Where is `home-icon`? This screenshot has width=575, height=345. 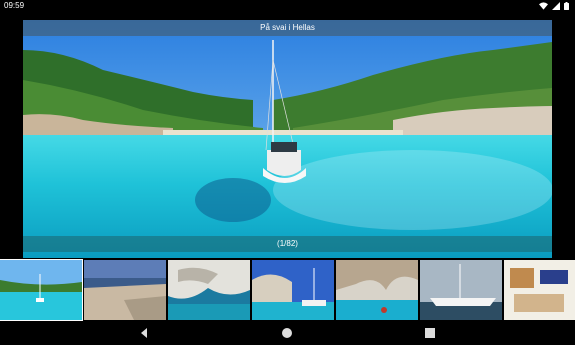 home-icon is located at coordinates (287, 333).